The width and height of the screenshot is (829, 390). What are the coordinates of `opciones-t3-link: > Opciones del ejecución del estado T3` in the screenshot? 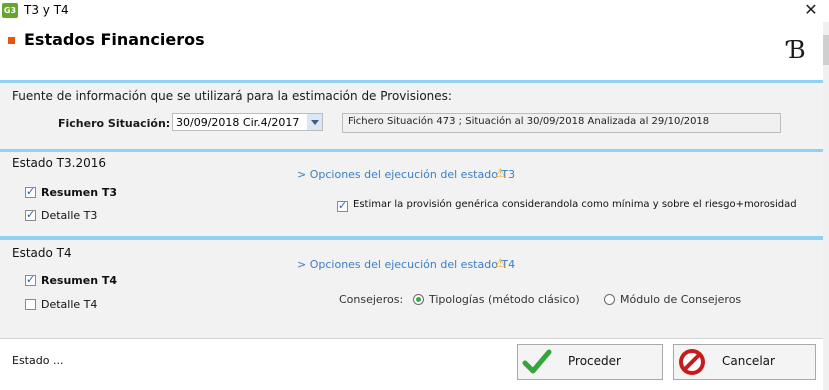 It's located at (406, 174).